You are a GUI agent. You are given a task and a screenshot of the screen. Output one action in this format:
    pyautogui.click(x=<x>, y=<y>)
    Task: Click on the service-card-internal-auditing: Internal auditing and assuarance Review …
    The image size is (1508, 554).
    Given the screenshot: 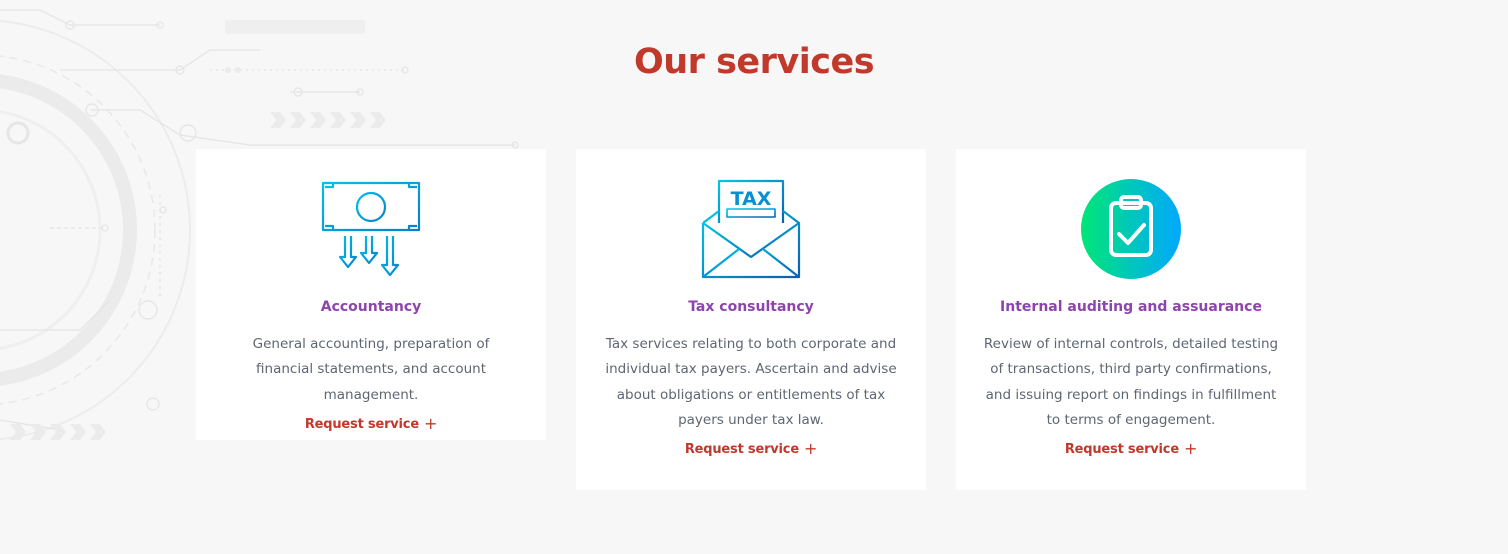 What is the action you would take?
    pyautogui.click(x=1131, y=319)
    